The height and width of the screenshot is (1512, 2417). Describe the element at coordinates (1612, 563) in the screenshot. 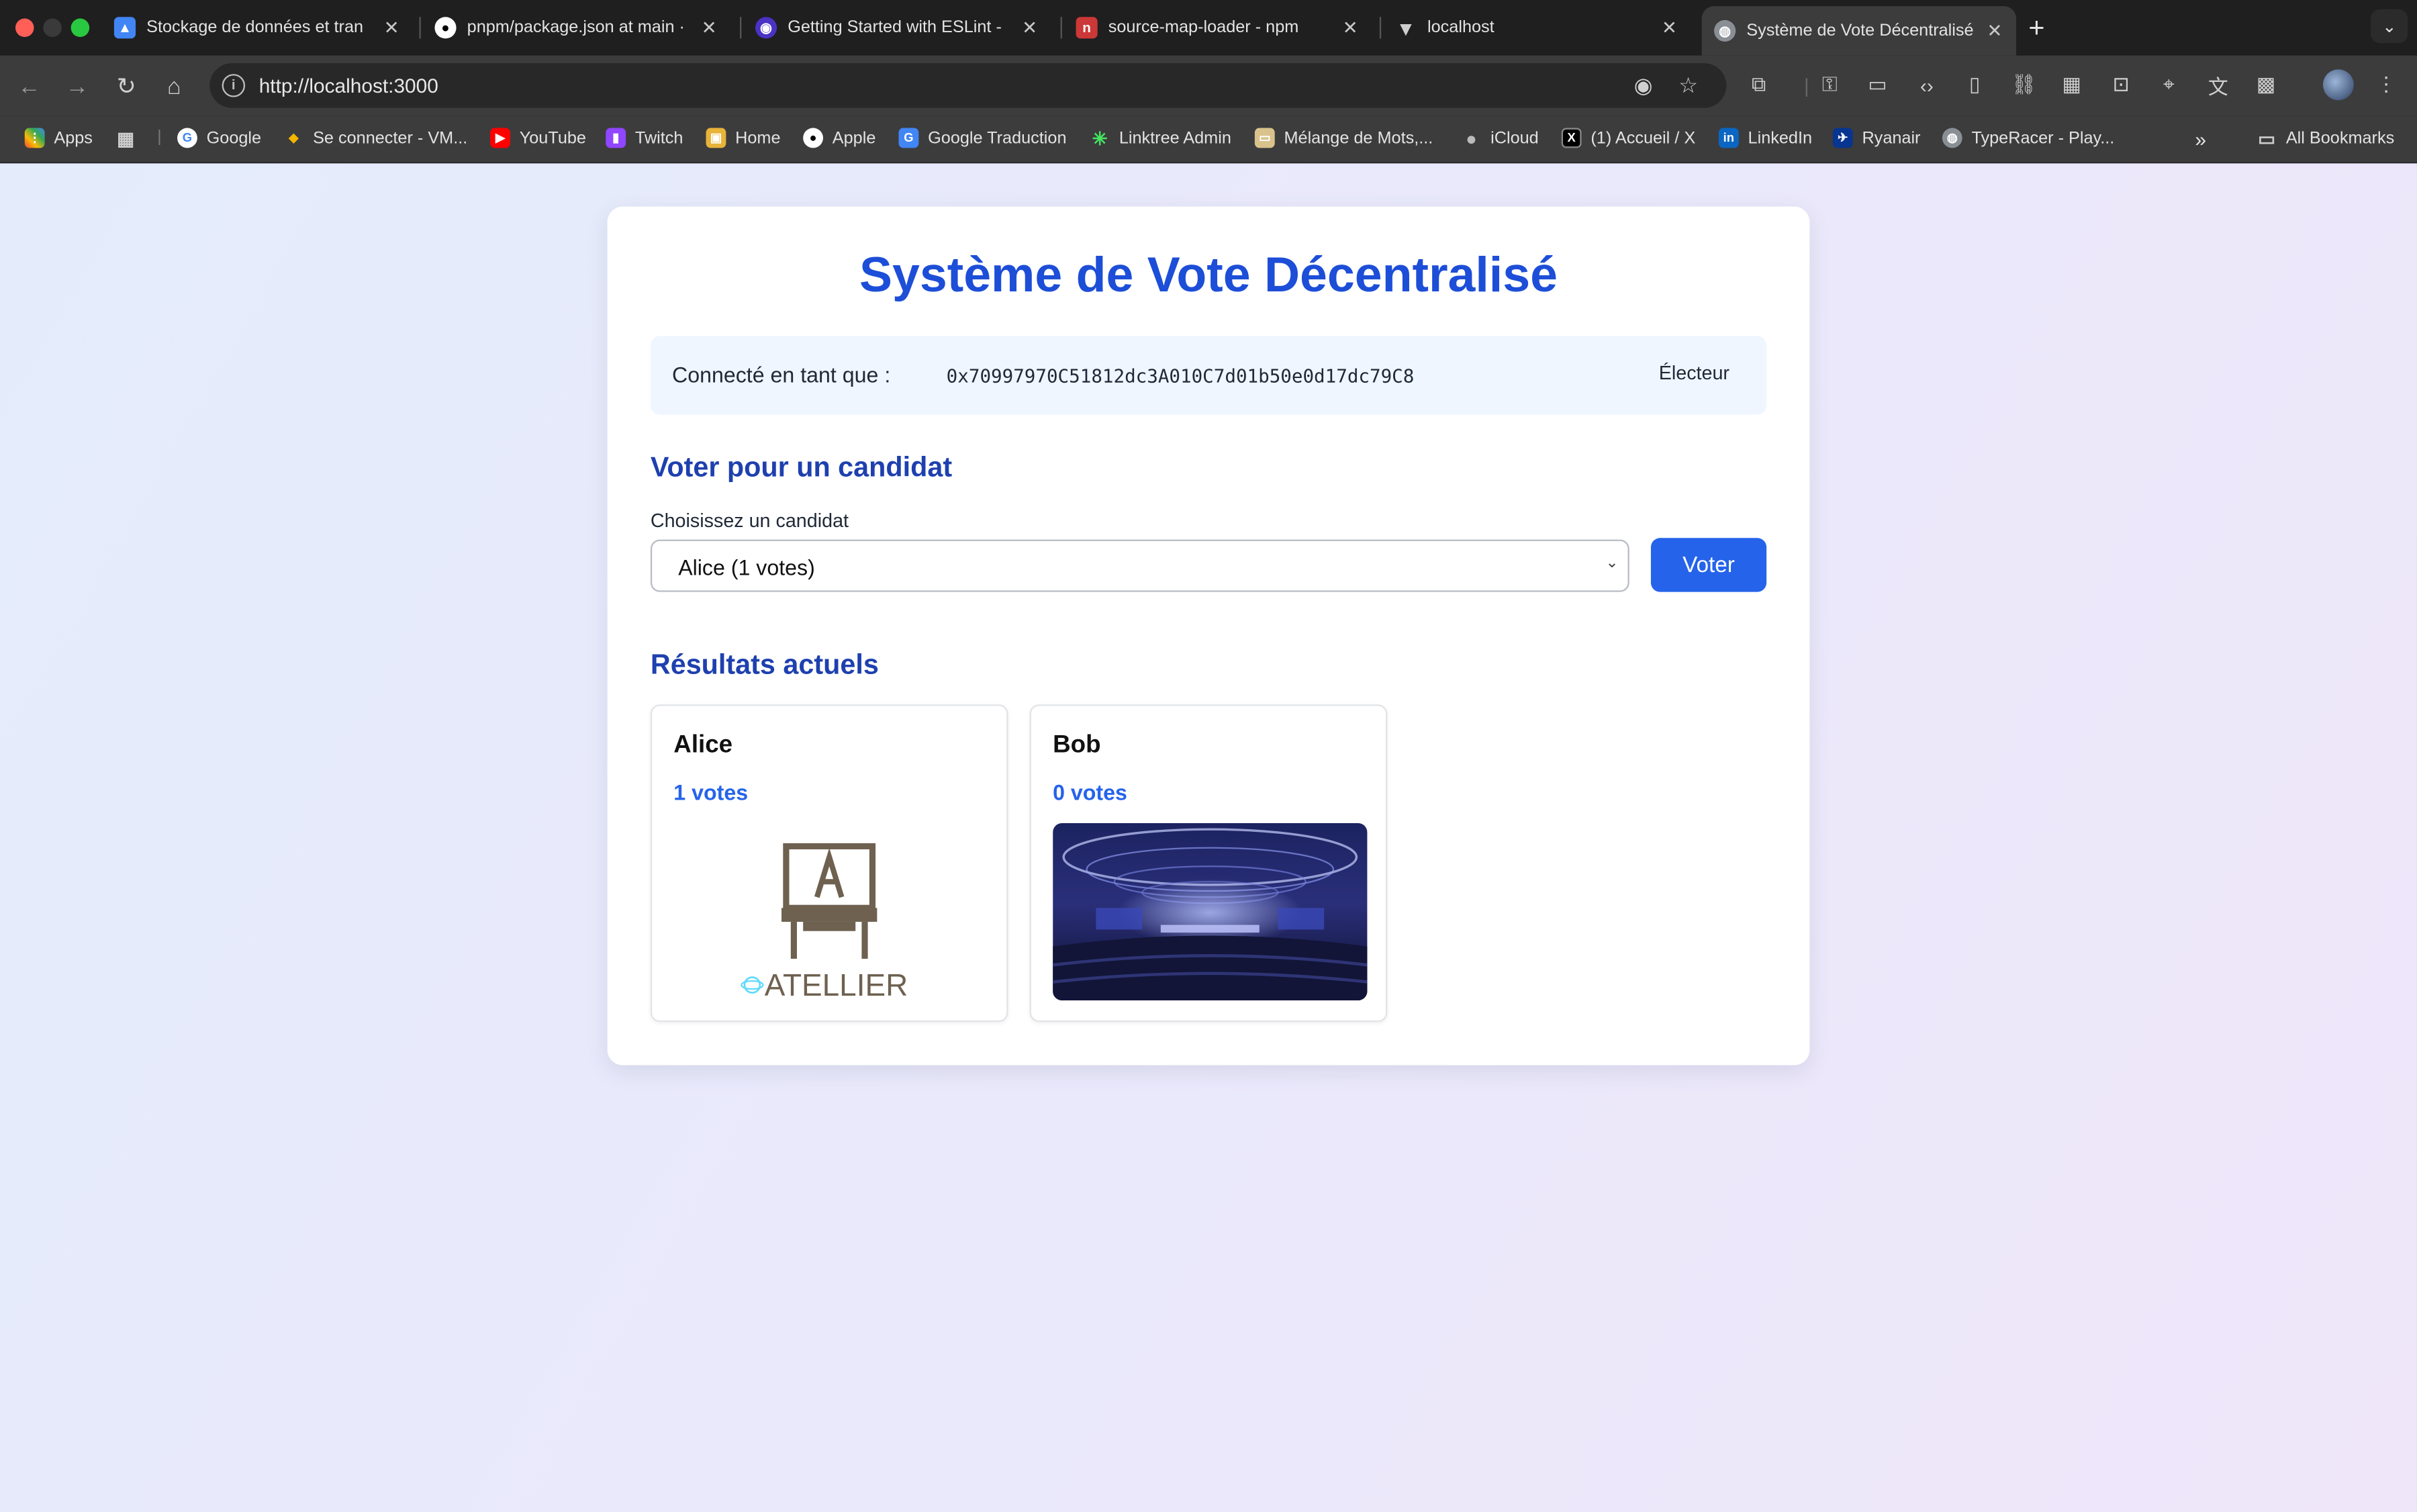

I see `chevron-down-icon: ⌄` at that location.